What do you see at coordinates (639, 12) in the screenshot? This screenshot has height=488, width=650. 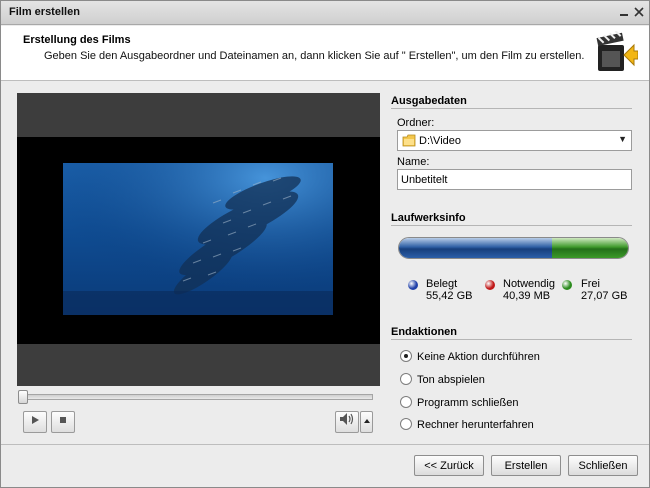 I see `close-icon` at bounding box center [639, 12].